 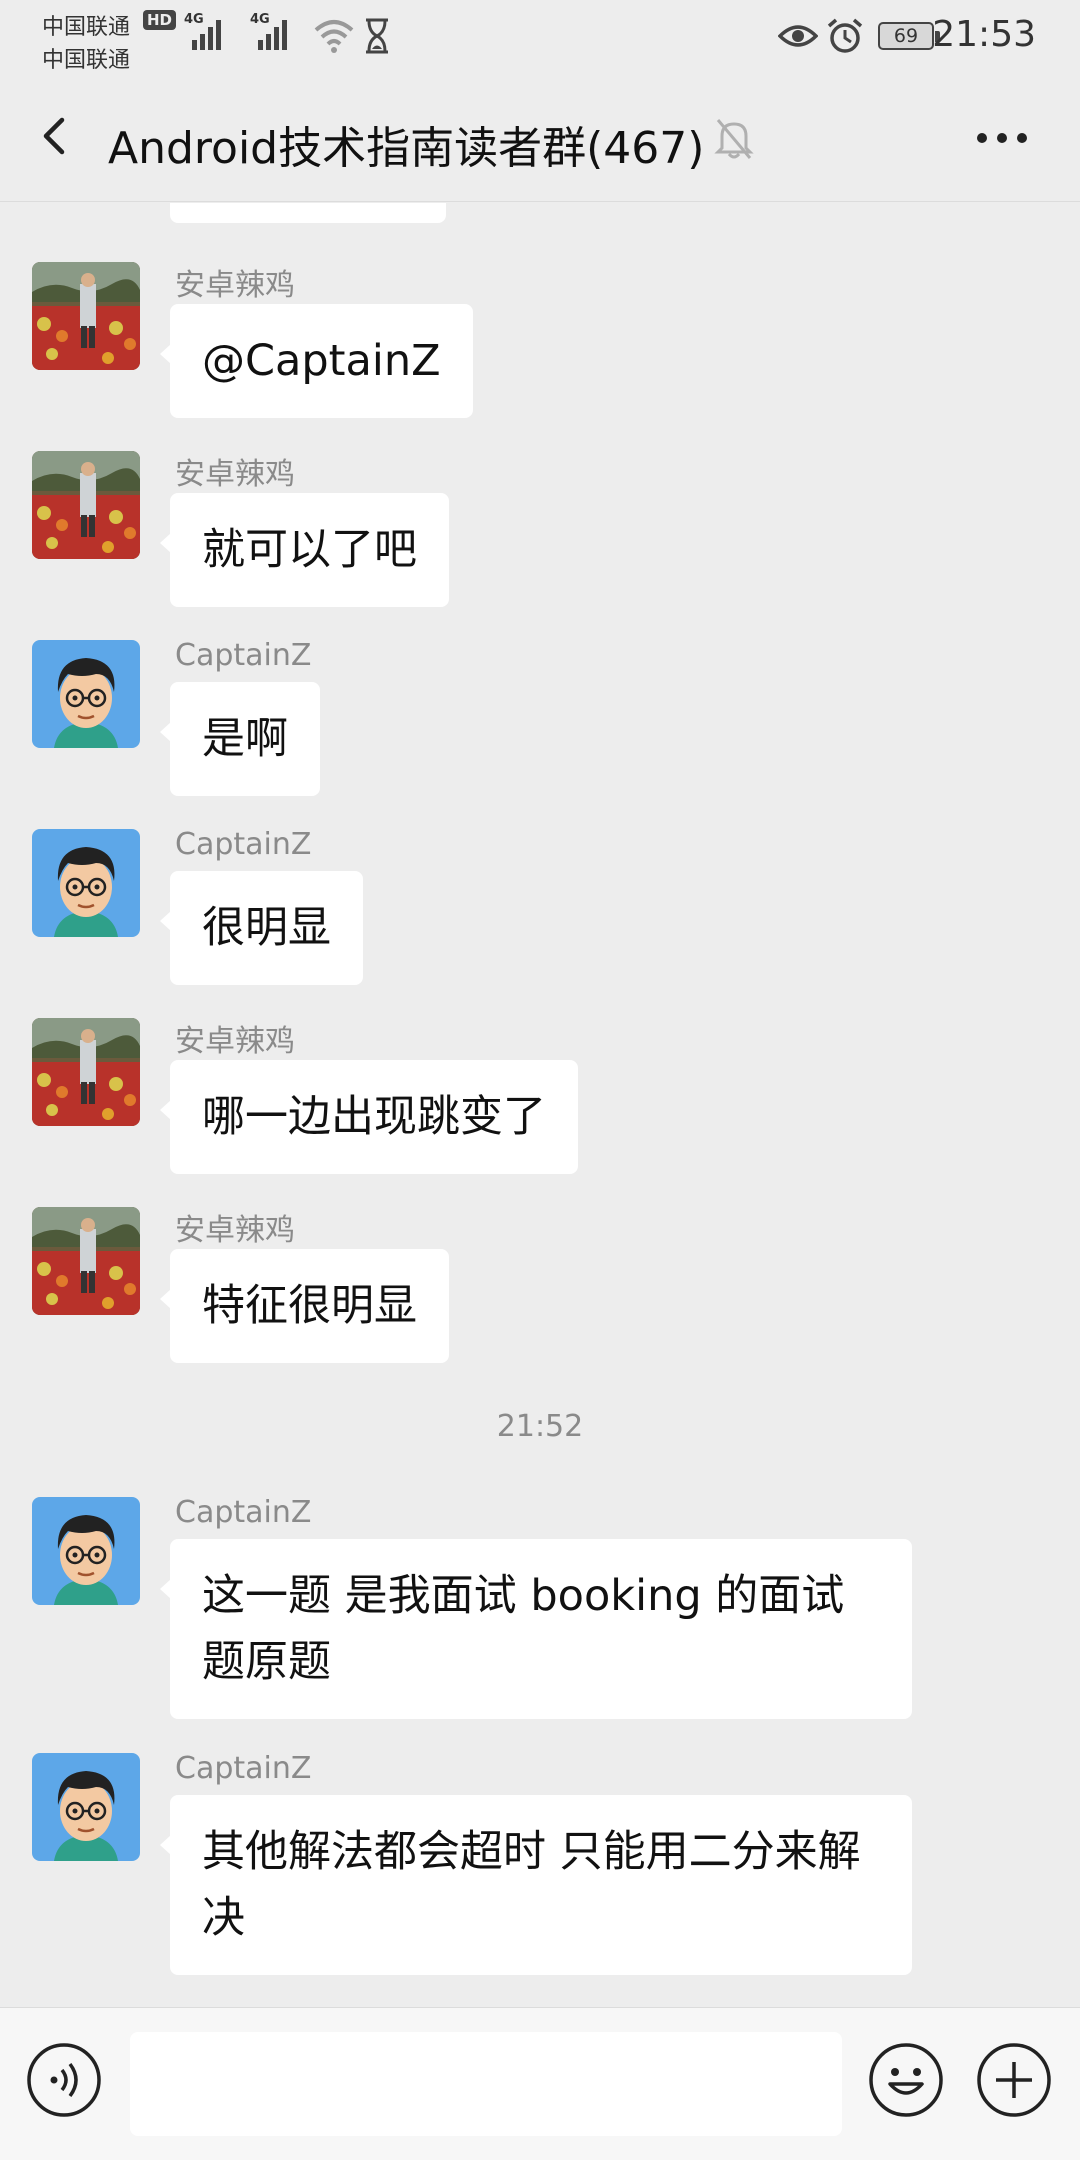 What do you see at coordinates (909, 36) in the screenshot?
I see `battery-icon: 69` at bounding box center [909, 36].